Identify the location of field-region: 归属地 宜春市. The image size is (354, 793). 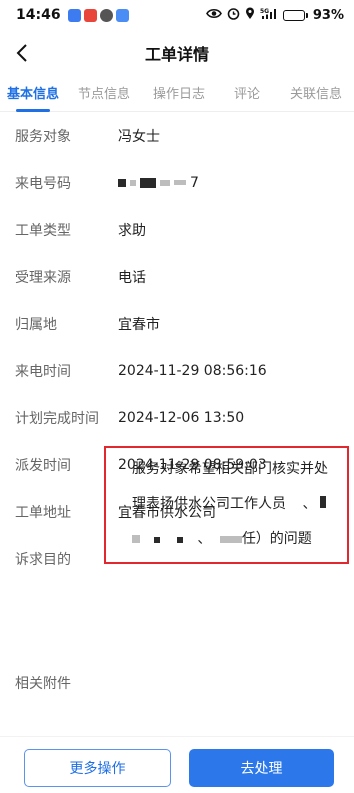
(177, 323).